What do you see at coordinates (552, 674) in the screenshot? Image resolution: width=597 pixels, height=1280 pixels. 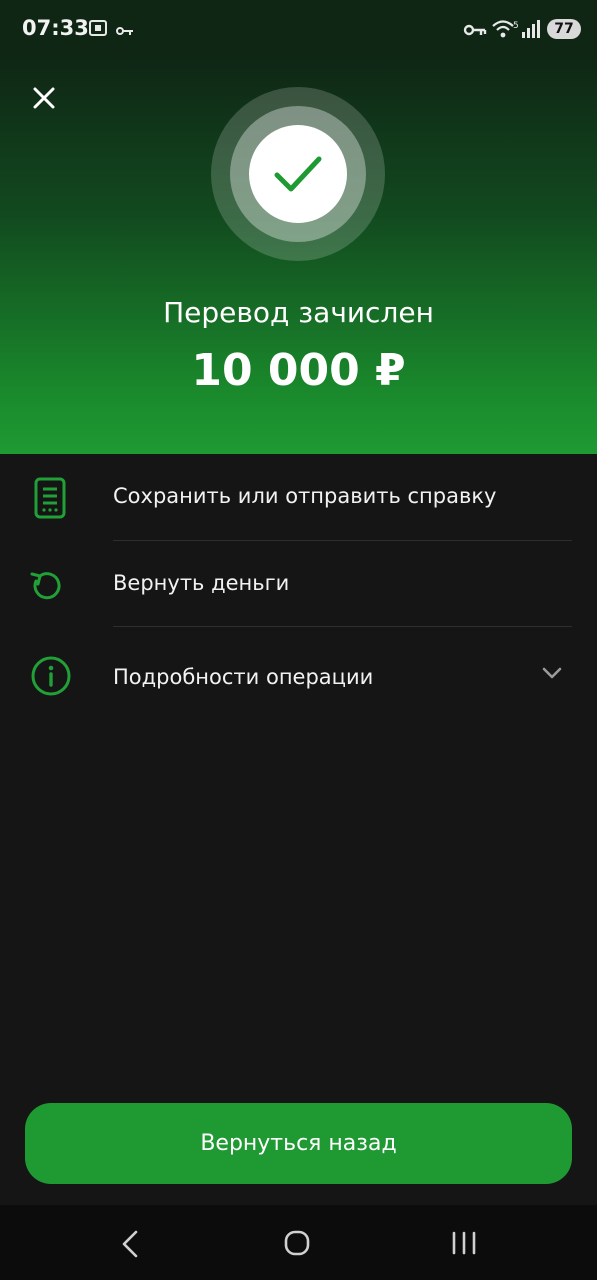 I see `chevron-down-icon` at bounding box center [552, 674].